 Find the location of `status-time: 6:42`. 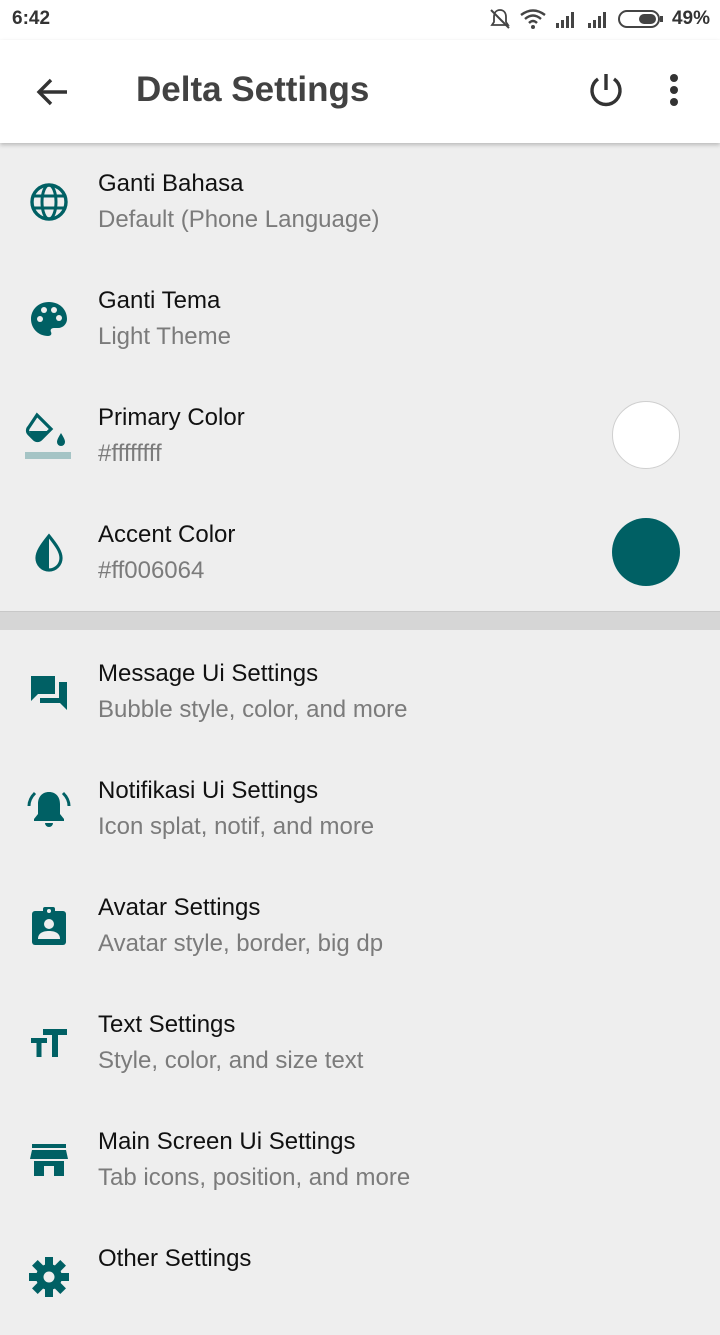

status-time: 6:42 is located at coordinates (31, 18).